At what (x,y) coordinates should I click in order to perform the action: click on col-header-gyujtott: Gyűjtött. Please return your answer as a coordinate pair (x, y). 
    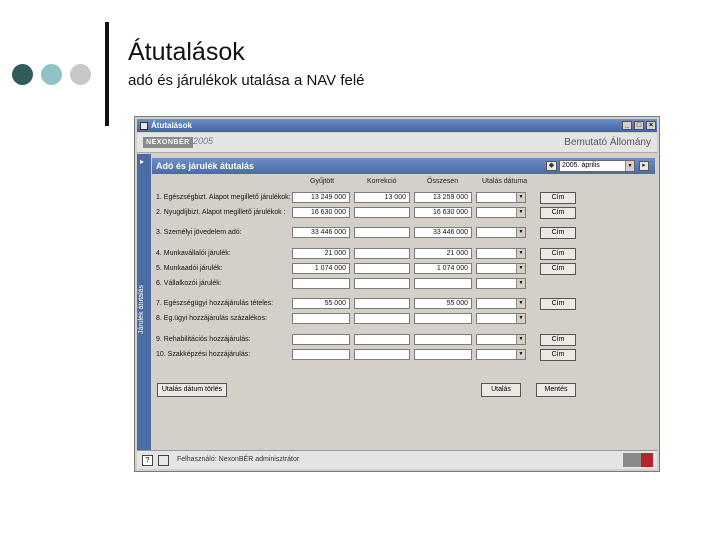
    Looking at the image, I should click on (322, 181).